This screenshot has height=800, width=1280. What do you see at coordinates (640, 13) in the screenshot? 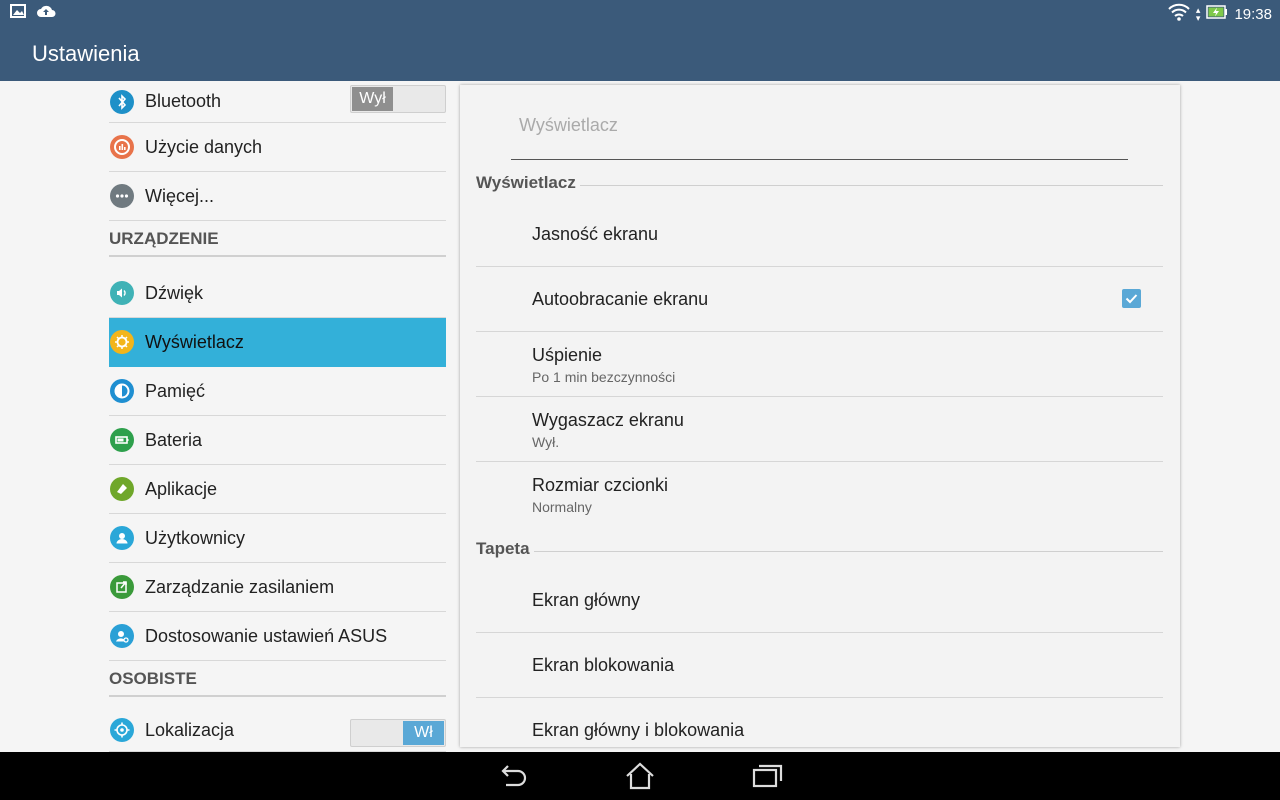
I see `status-bar: ▴ ▾ 19:38` at bounding box center [640, 13].